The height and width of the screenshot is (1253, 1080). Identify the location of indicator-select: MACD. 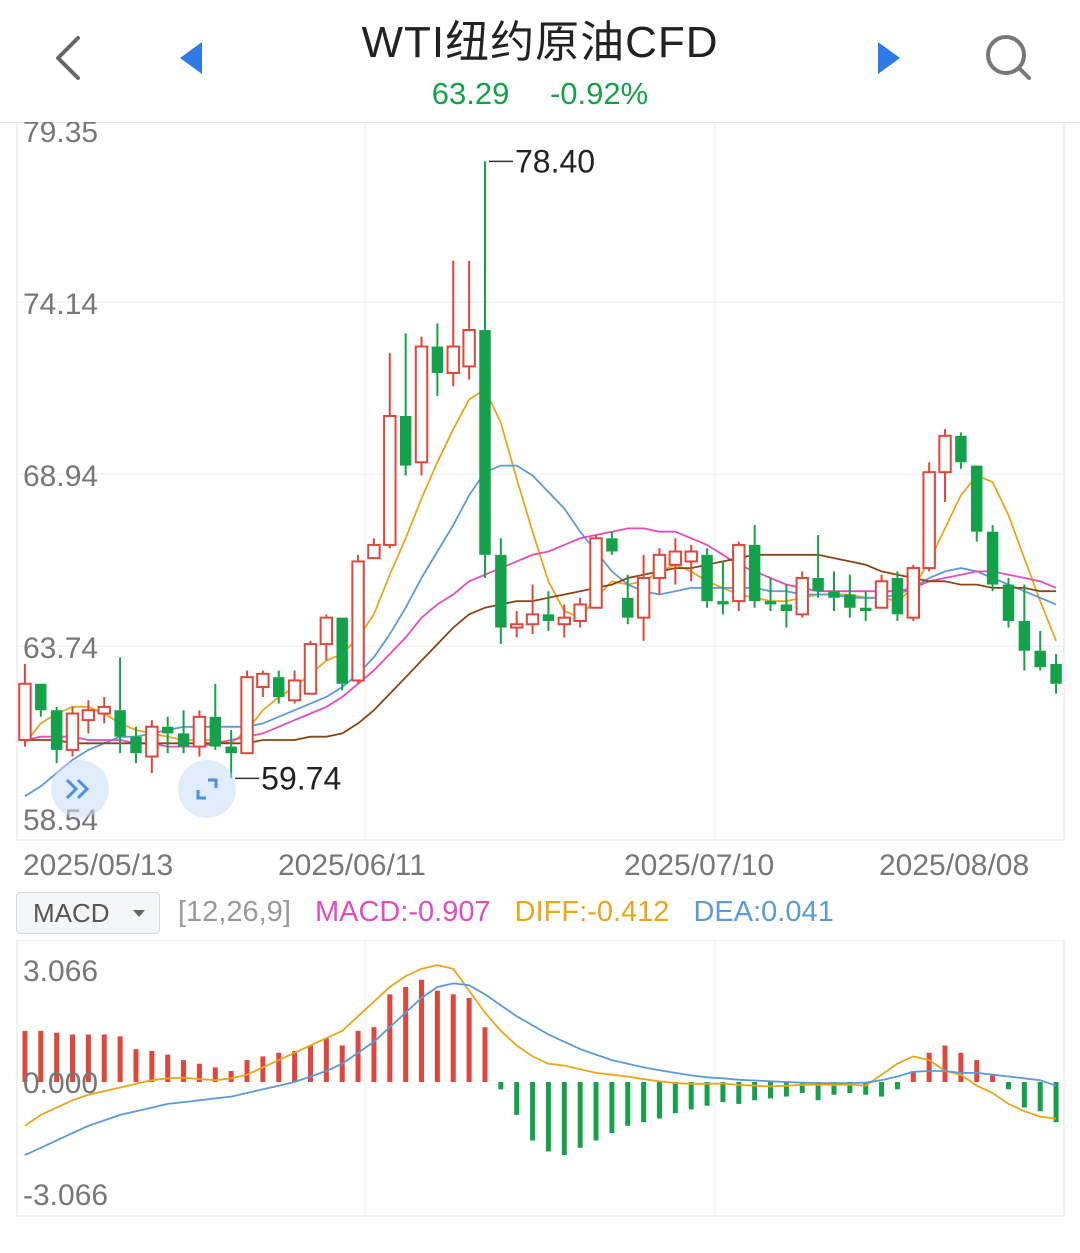
(88, 913).